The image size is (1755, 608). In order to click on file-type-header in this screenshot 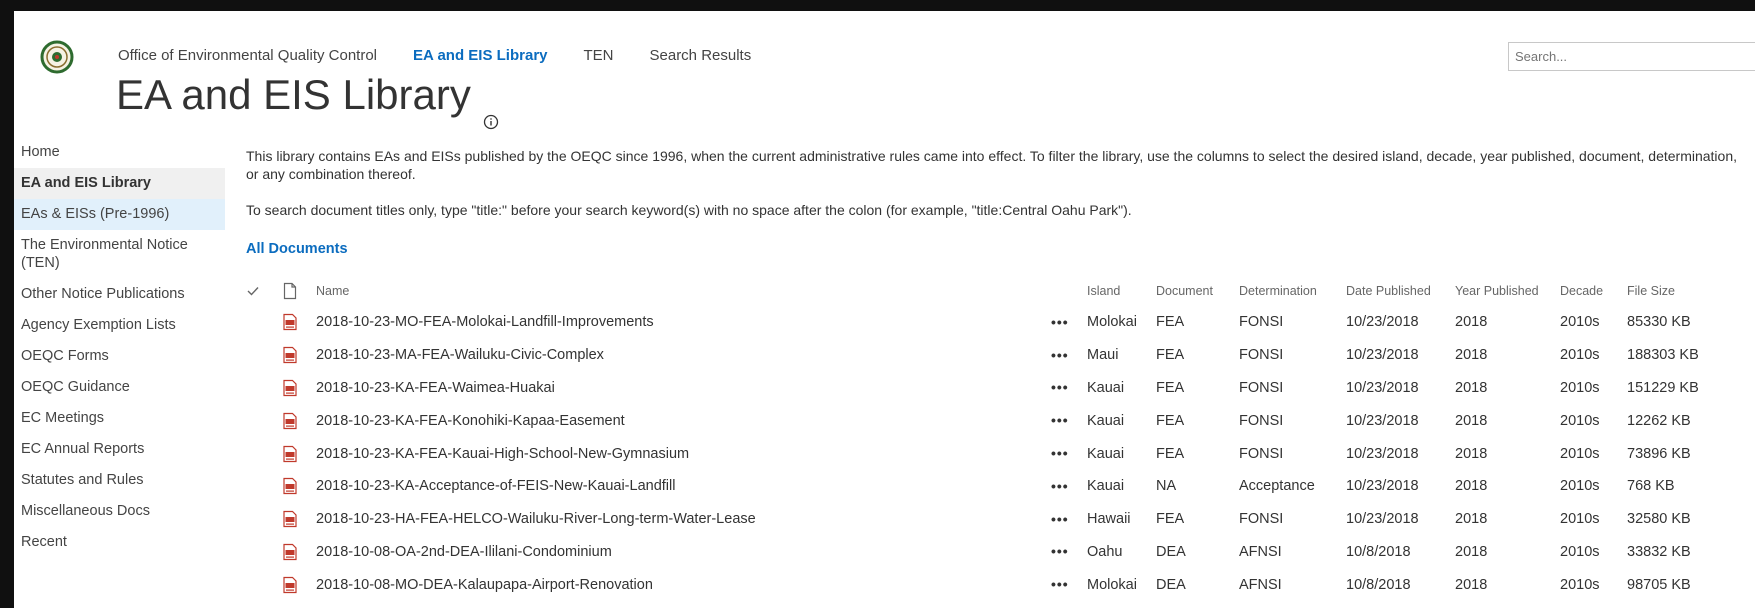, I will do `click(299, 291)`.